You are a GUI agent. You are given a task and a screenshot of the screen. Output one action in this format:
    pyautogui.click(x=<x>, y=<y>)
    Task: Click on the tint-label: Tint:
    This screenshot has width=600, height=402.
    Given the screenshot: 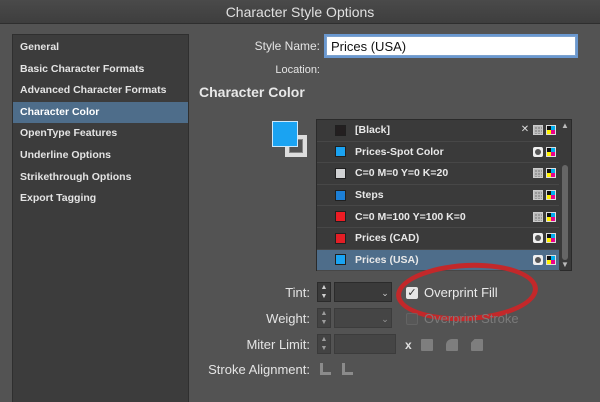 What is the action you would take?
    pyautogui.click(x=297, y=292)
    